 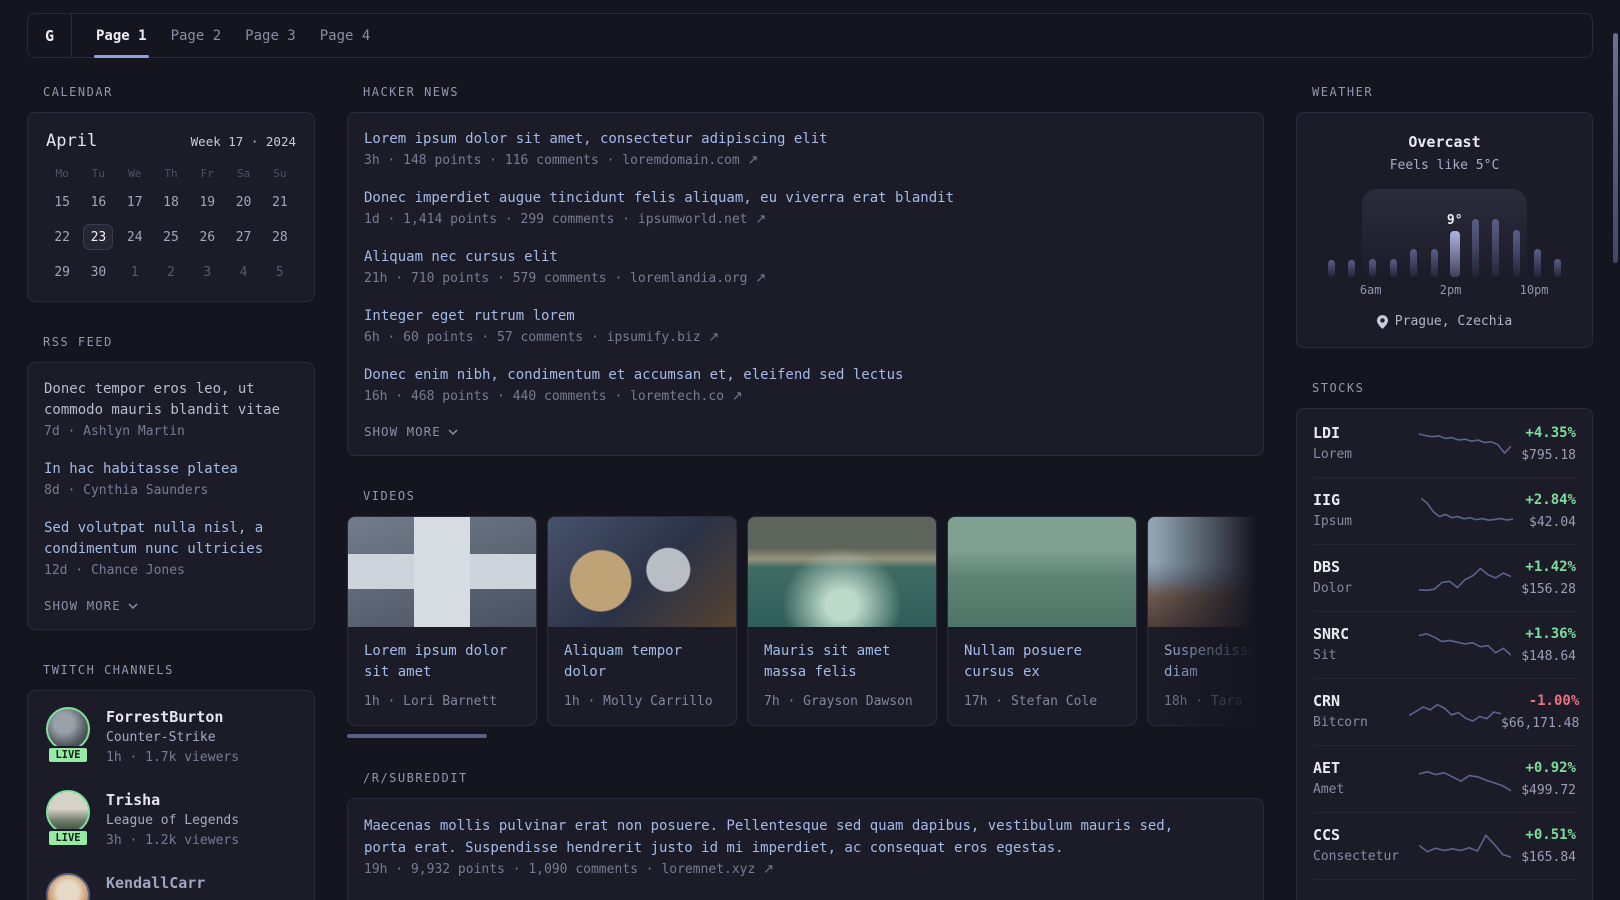 What do you see at coordinates (1331, 634) in the screenshot?
I see `stock-symbol: SNRC` at bounding box center [1331, 634].